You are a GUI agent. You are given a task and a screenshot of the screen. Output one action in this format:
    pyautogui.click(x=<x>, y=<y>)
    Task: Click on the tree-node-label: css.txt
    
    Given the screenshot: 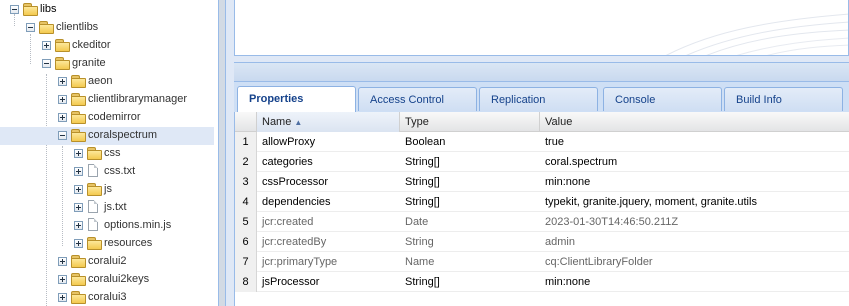 What is the action you would take?
    pyautogui.click(x=120, y=171)
    